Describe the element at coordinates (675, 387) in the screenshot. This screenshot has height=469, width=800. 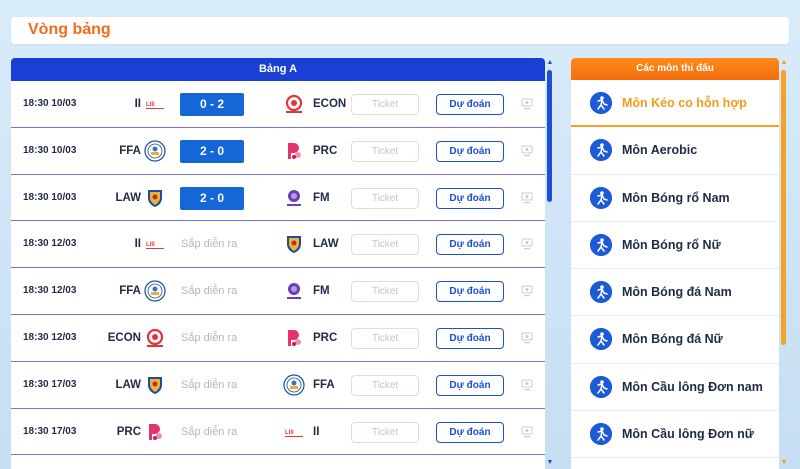
I see `sport-item: Môn Cầu lông Đơn nam` at that location.